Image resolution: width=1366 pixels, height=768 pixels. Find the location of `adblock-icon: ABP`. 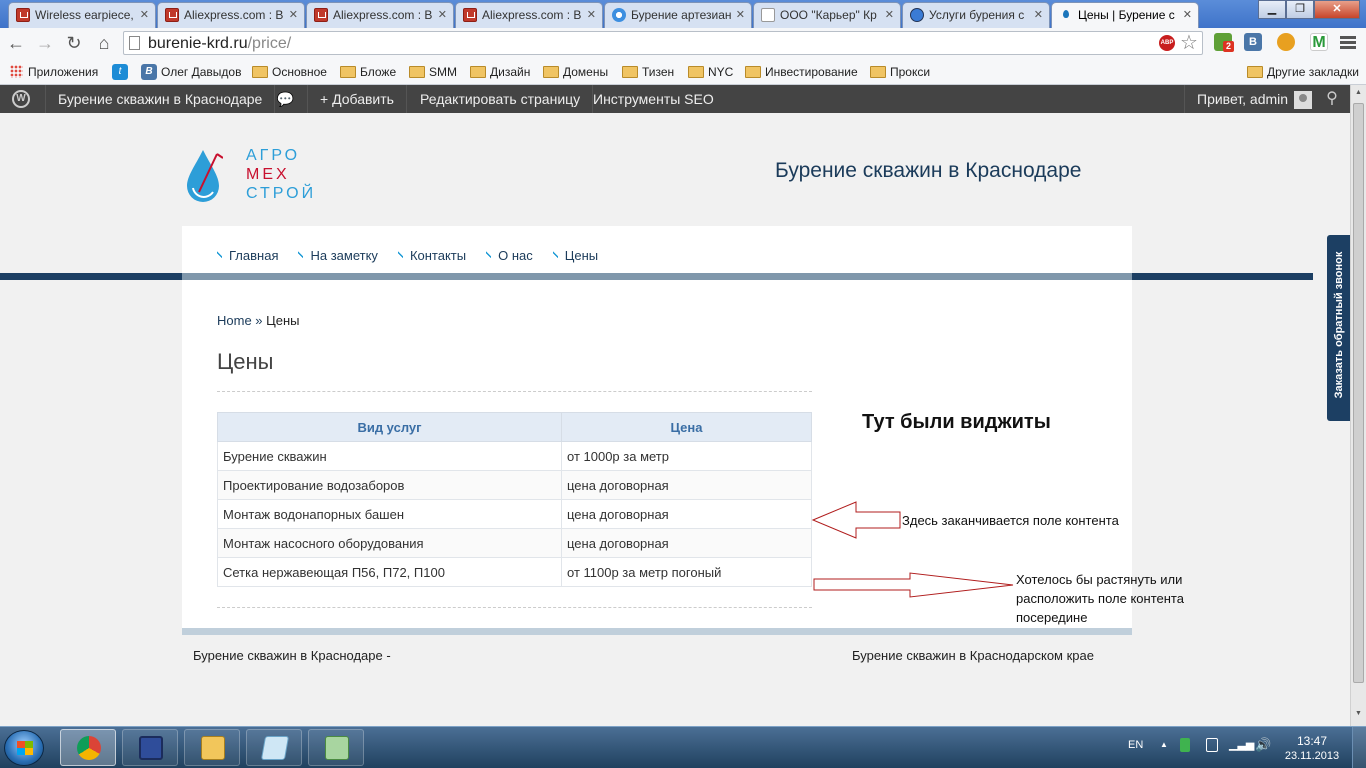

adblock-icon: ABP is located at coordinates (1167, 43).